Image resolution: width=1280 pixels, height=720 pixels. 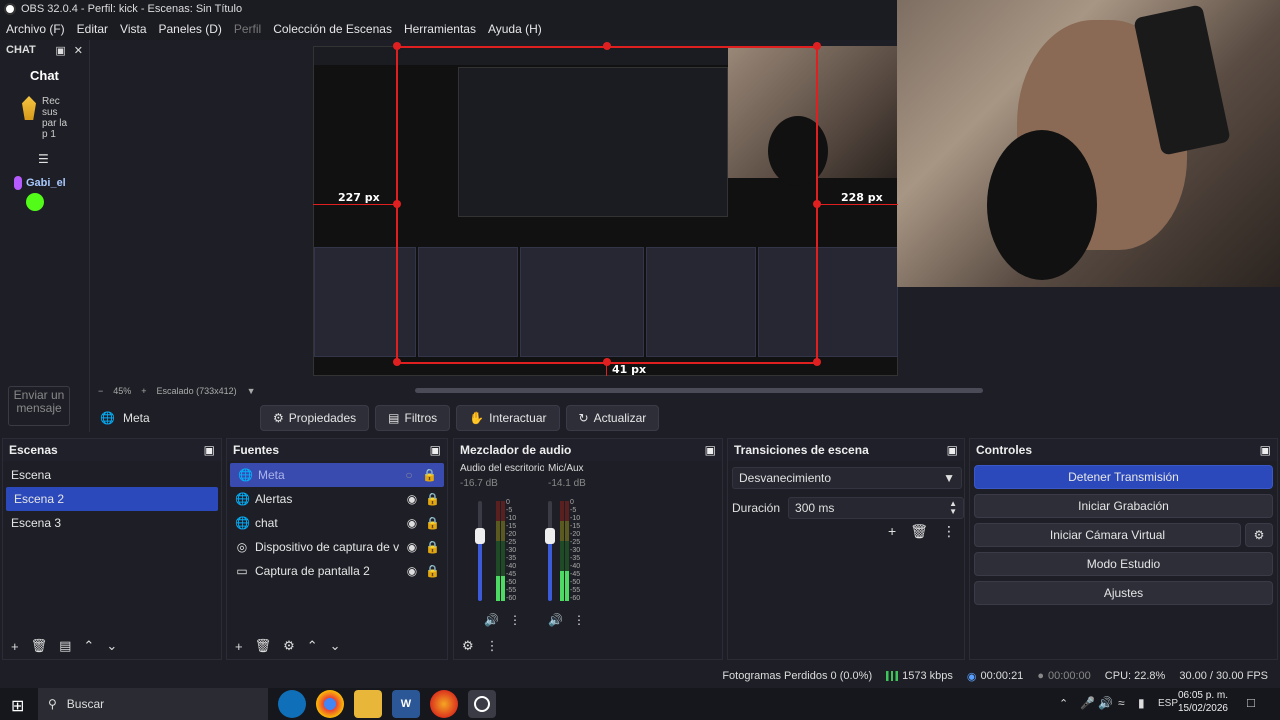 I want to click on close-icon: ✕, so click(x=78, y=50).